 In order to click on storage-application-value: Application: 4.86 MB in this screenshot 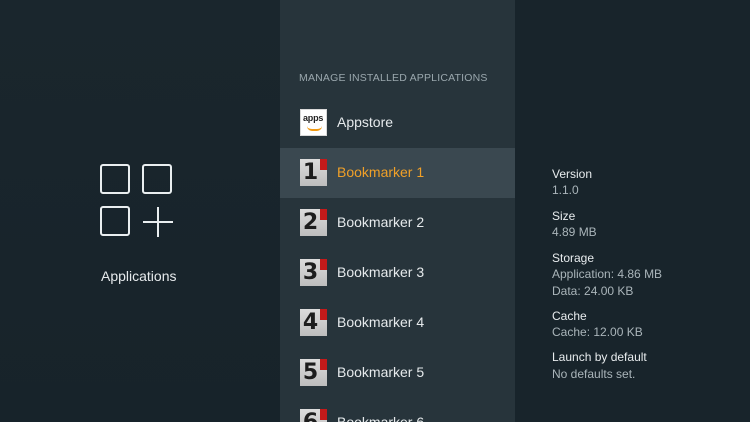, I will do `click(607, 274)`.